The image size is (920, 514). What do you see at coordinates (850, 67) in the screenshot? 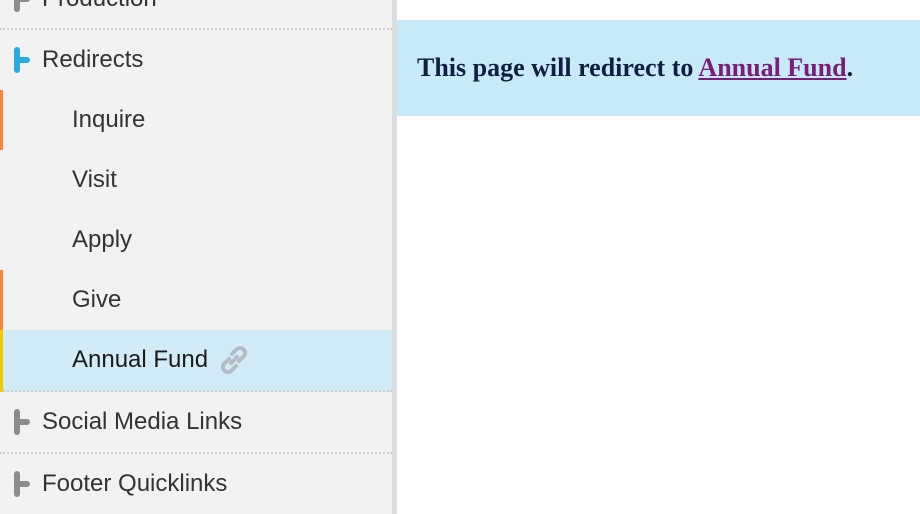
I see `redirect-notice-suffix: .` at bounding box center [850, 67].